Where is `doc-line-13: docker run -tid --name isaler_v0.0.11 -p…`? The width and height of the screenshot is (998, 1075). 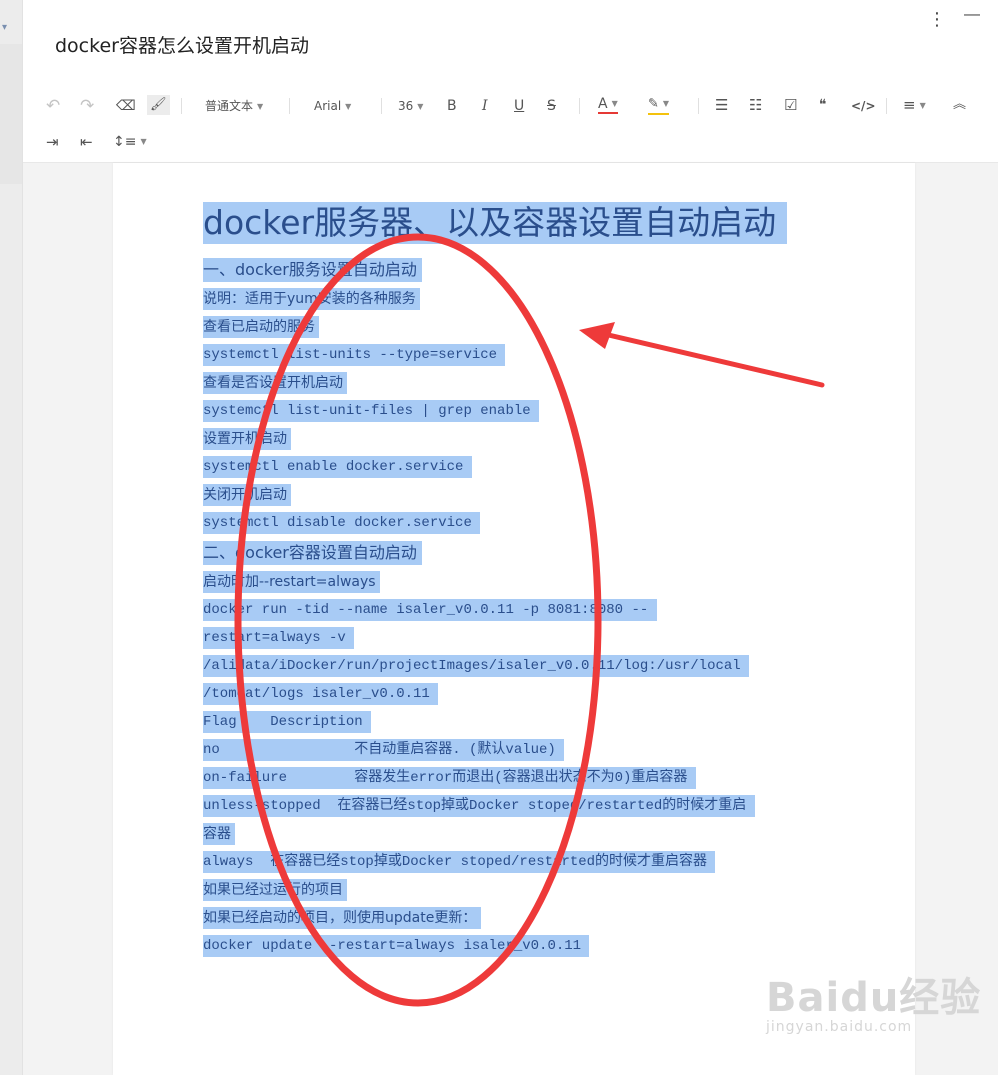
doc-line-13: docker run -tid --name isaler_v0.0.11 -p… is located at coordinates (430, 610).